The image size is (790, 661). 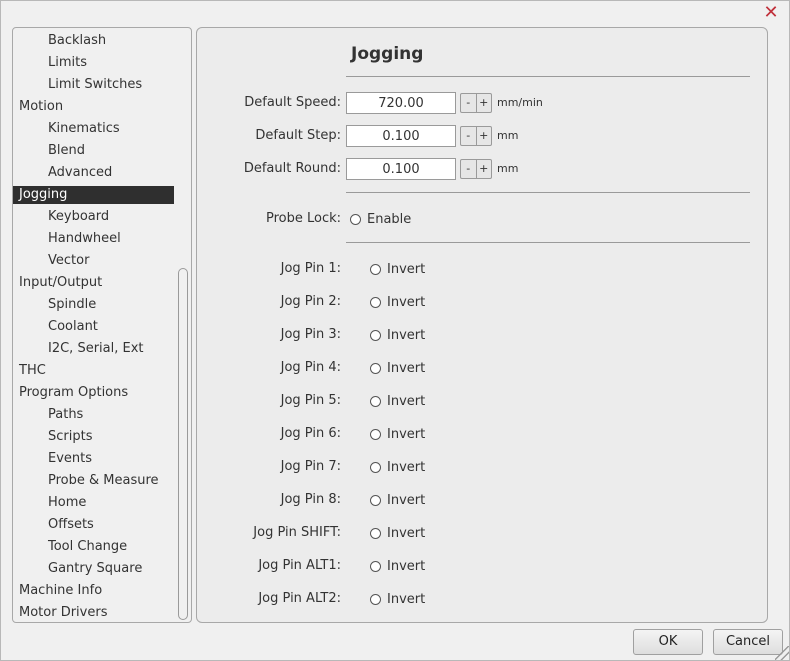 I want to click on default-step-stepper: - +, so click(x=476, y=136).